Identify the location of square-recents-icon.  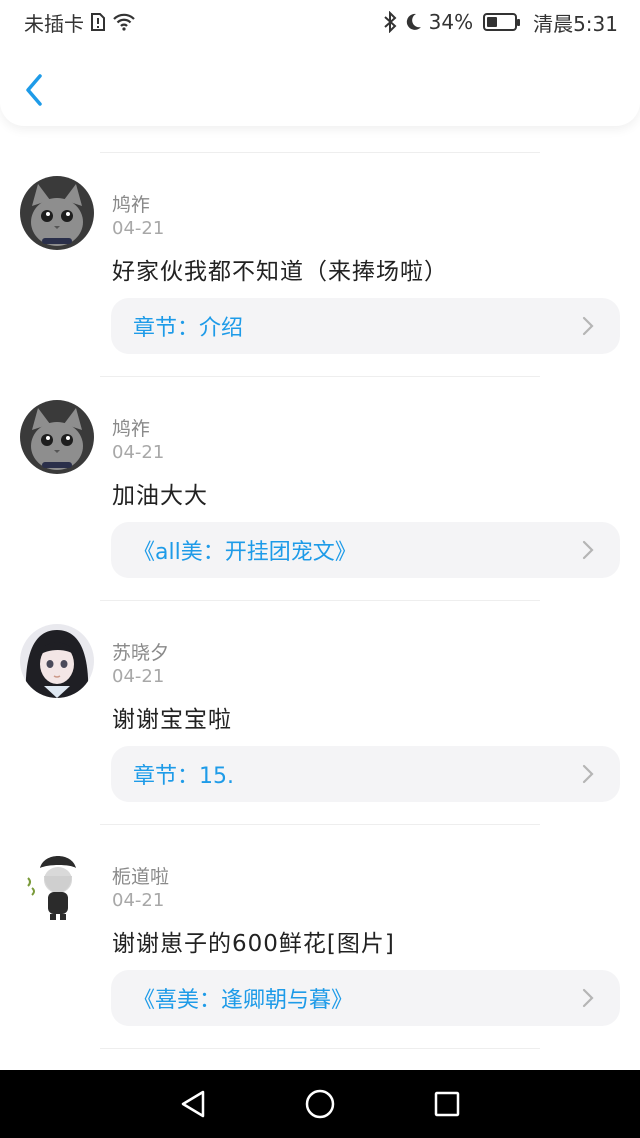
(446, 1104).